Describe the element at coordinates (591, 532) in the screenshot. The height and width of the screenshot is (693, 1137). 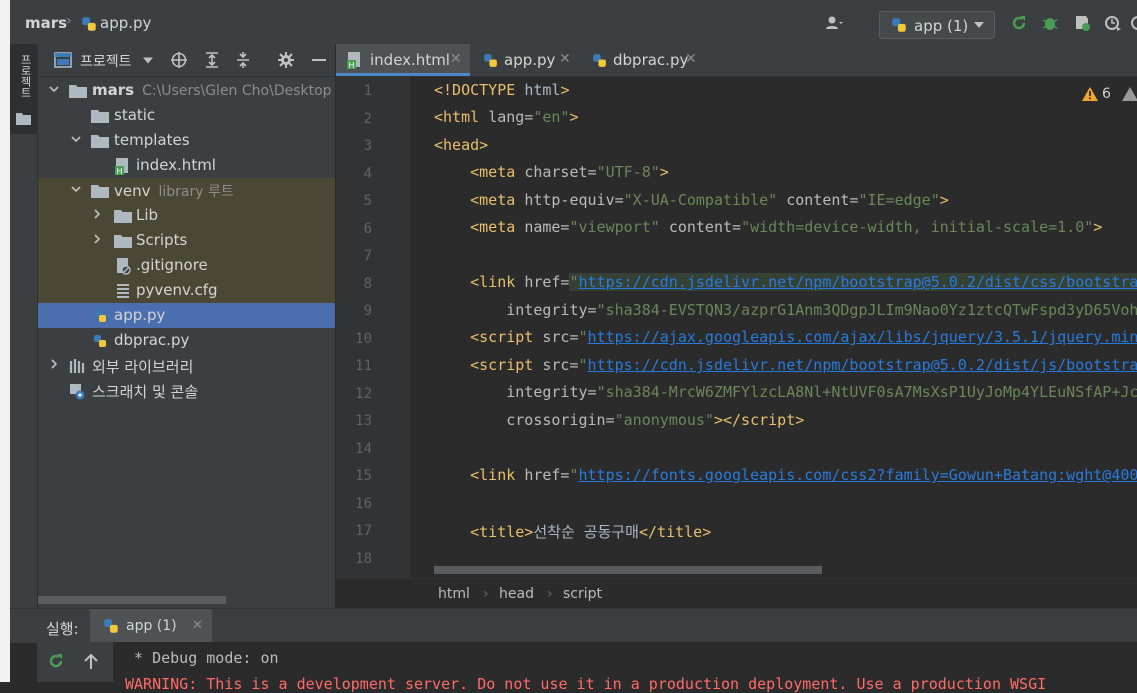
I see `code-line-17: <title>선착순 공동구매</title>` at that location.